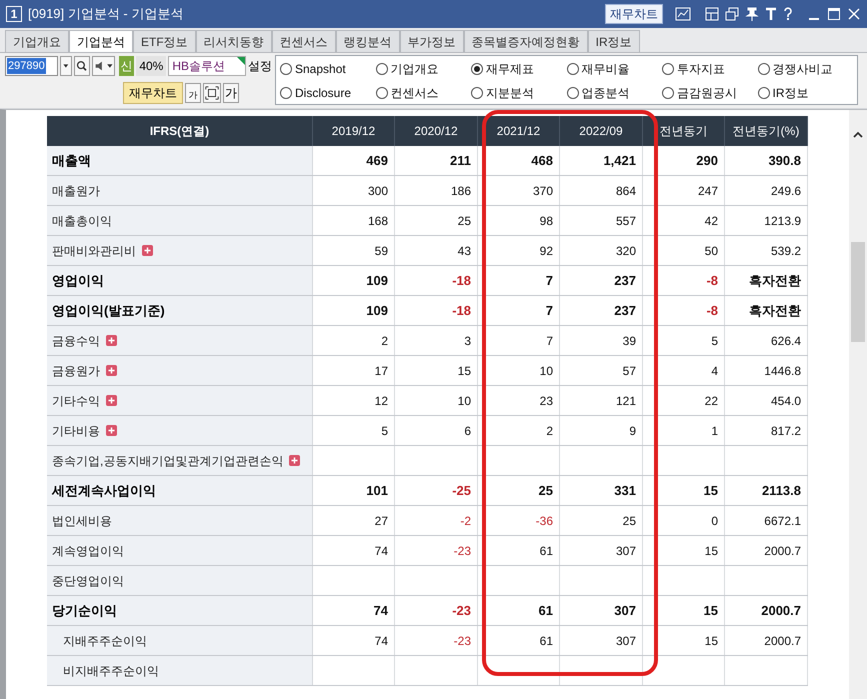 This screenshot has width=867, height=699. I want to click on value-cell-text: 7, so click(549, 341).